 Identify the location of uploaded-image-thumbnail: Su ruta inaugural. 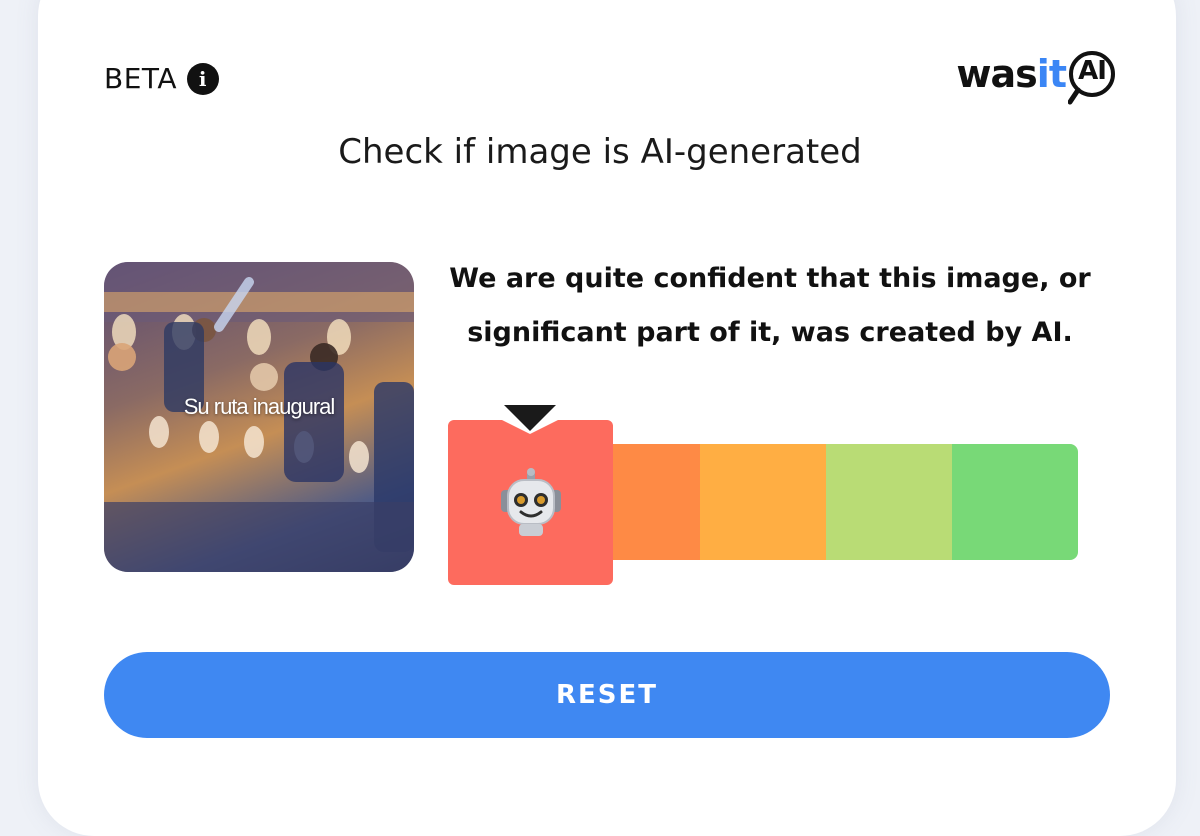
(259, 417).